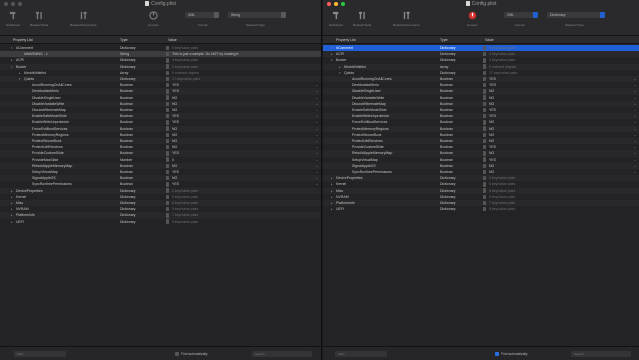 This screenshot has width=639, height=360. What do you see at coordinates (83, 15) in the screenshot?
I see `documents-icon` at bounding box center [83, 15].